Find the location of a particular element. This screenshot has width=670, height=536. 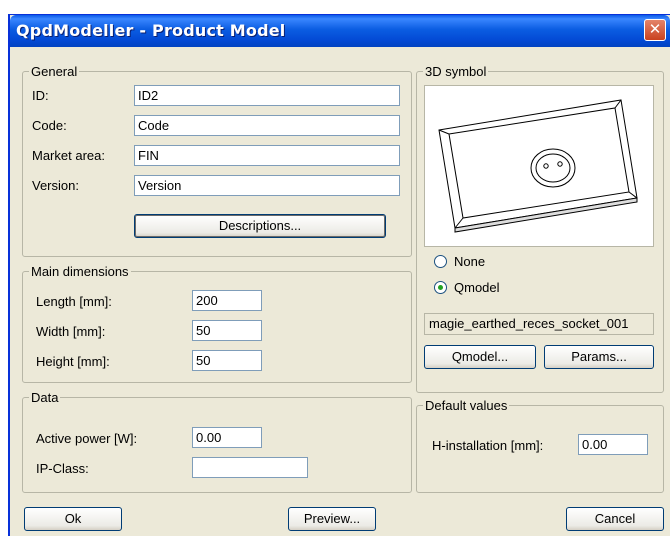

title-bar: QpdModeller - Product Model ✕ is located at coordinates (340, 31).